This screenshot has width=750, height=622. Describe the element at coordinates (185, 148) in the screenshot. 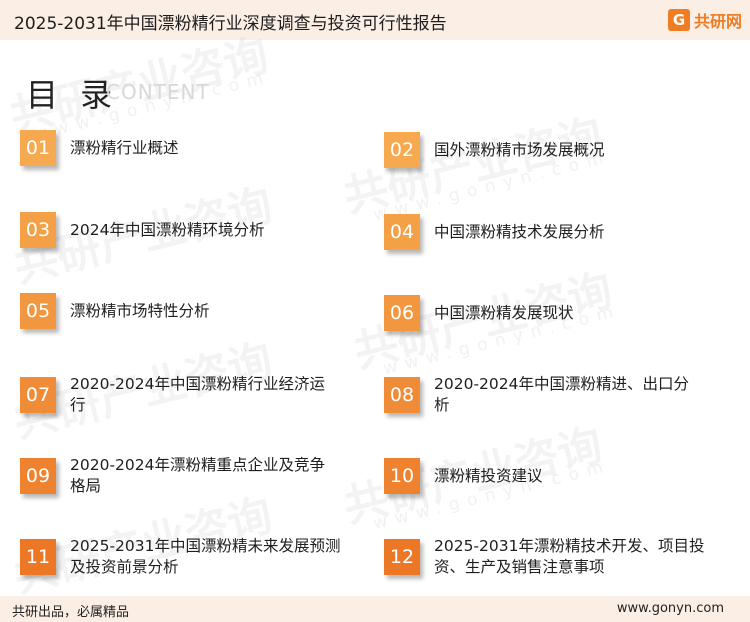

I see `toc-item: 01 漂粉精行业概述` at that location.